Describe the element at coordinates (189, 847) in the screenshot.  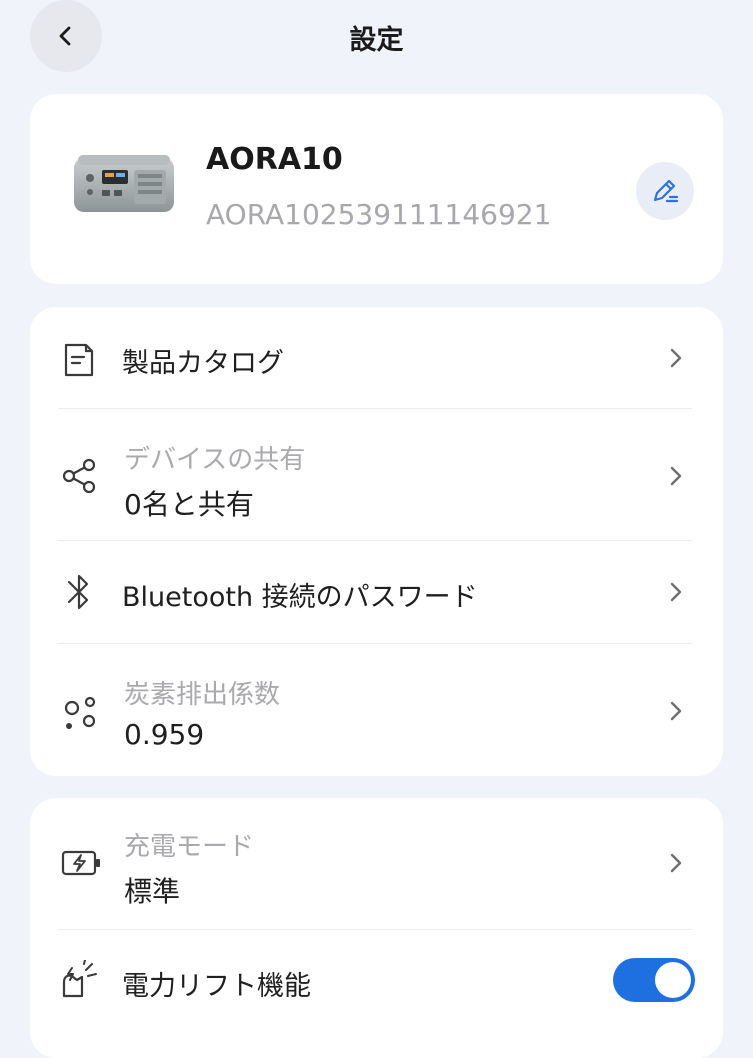
I see `charge-mode-label: 充電モード` at that location.